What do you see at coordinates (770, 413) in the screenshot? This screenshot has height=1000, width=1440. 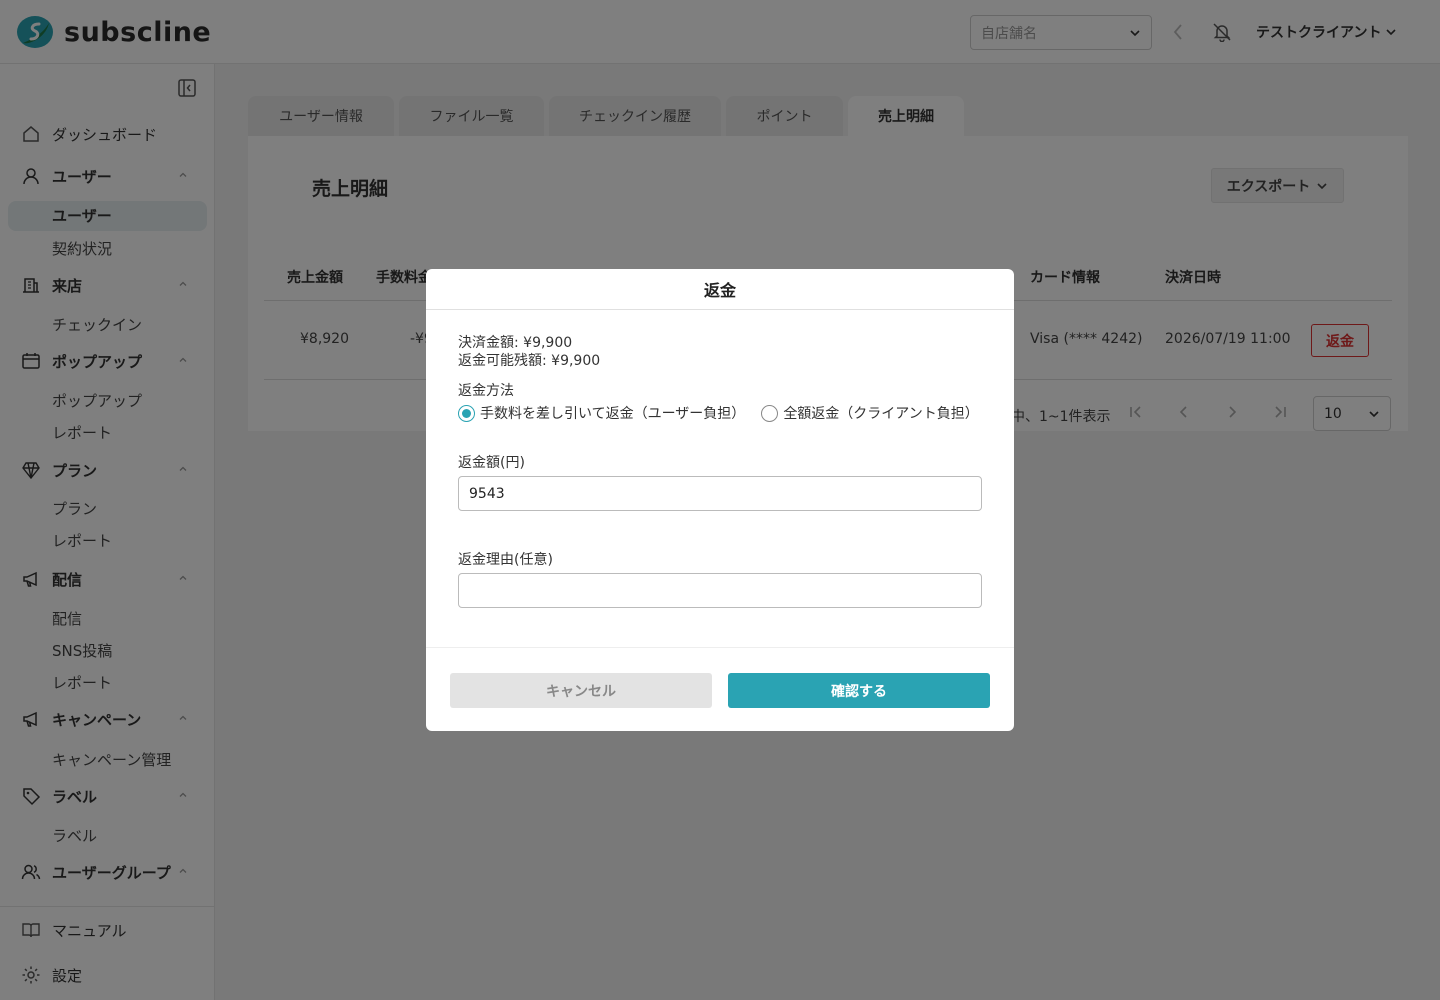 I see `radio-unchecked-icon` at bounding box center [770, 413].